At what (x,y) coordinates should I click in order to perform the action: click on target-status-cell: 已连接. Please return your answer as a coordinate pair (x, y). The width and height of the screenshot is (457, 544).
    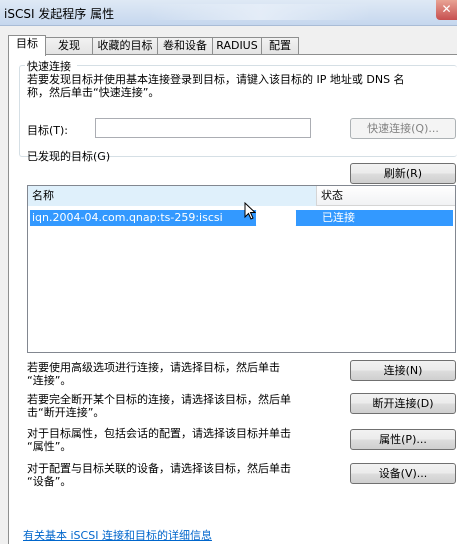
    Looking at the image, I should click on (338, 217).